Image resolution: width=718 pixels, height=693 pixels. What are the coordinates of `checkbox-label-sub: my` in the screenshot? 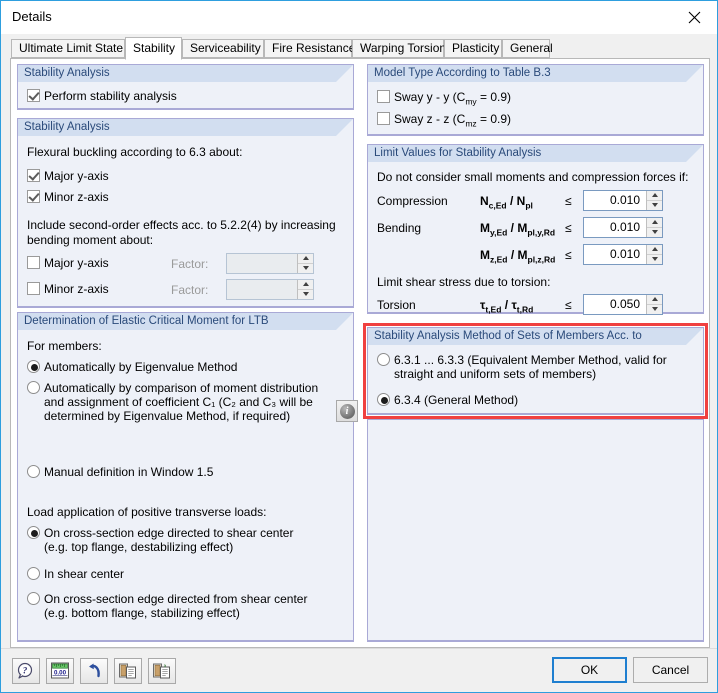 It's located at (471, 101).